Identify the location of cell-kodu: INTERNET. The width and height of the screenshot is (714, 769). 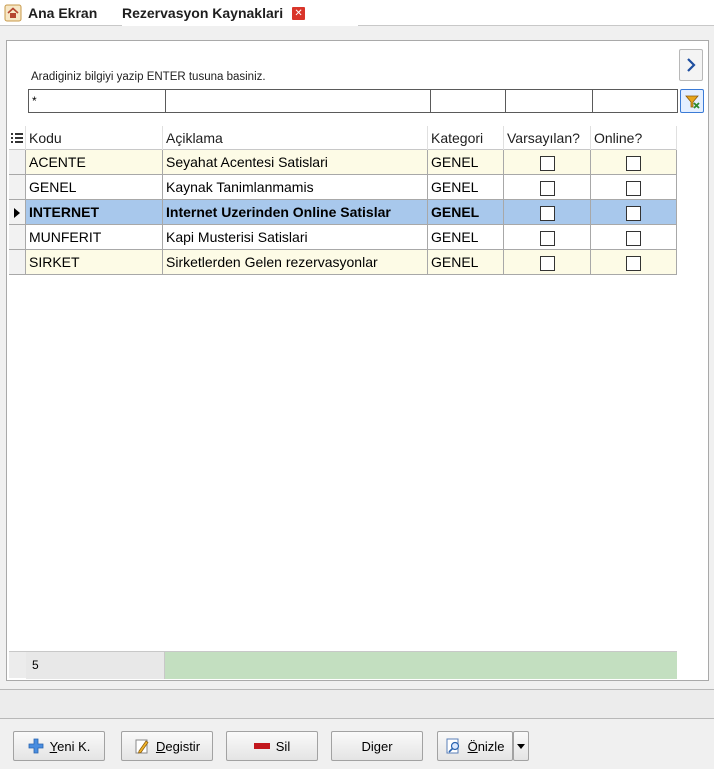
(94, 212).